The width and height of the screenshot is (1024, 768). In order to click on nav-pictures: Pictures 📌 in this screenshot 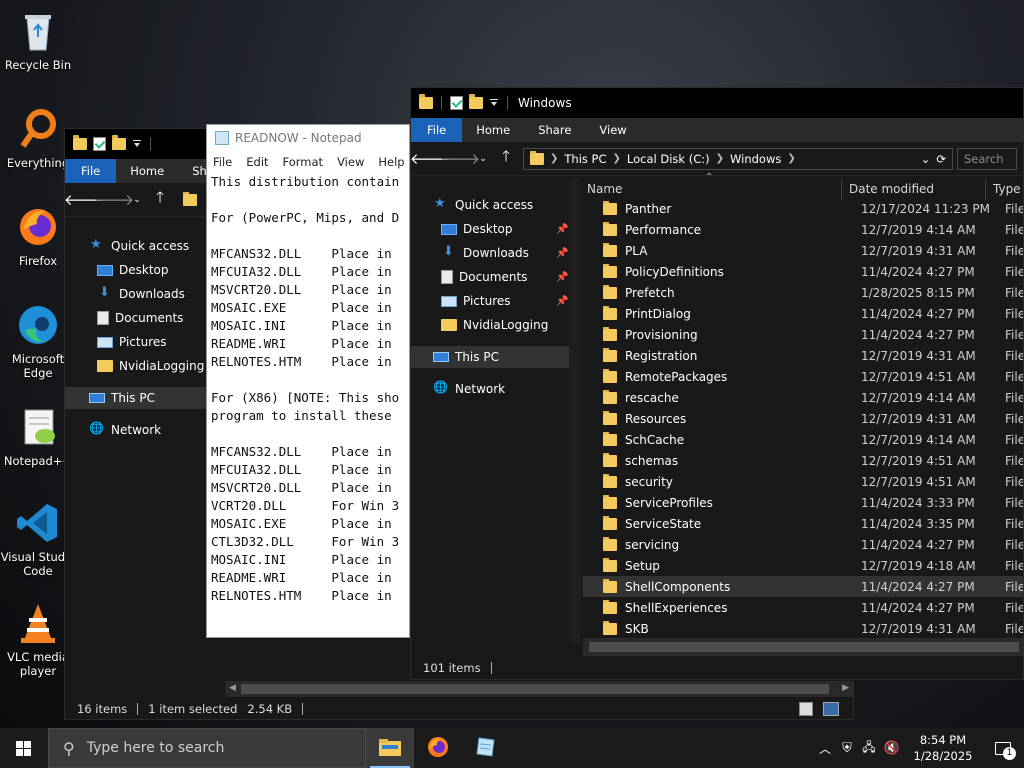, I will do `click(490, 301)`.